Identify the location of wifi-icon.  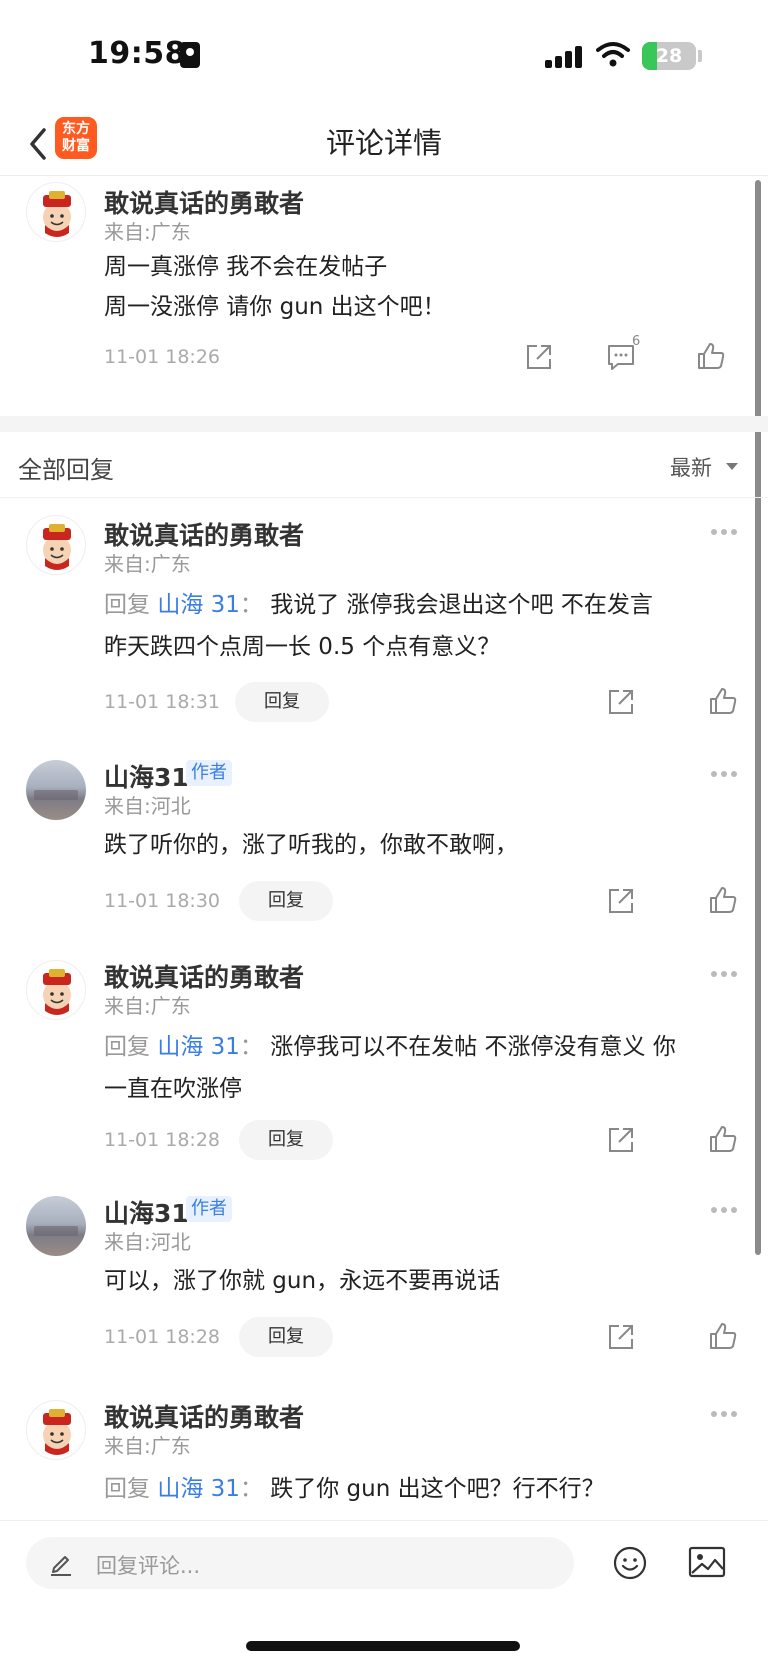
(613, 54).